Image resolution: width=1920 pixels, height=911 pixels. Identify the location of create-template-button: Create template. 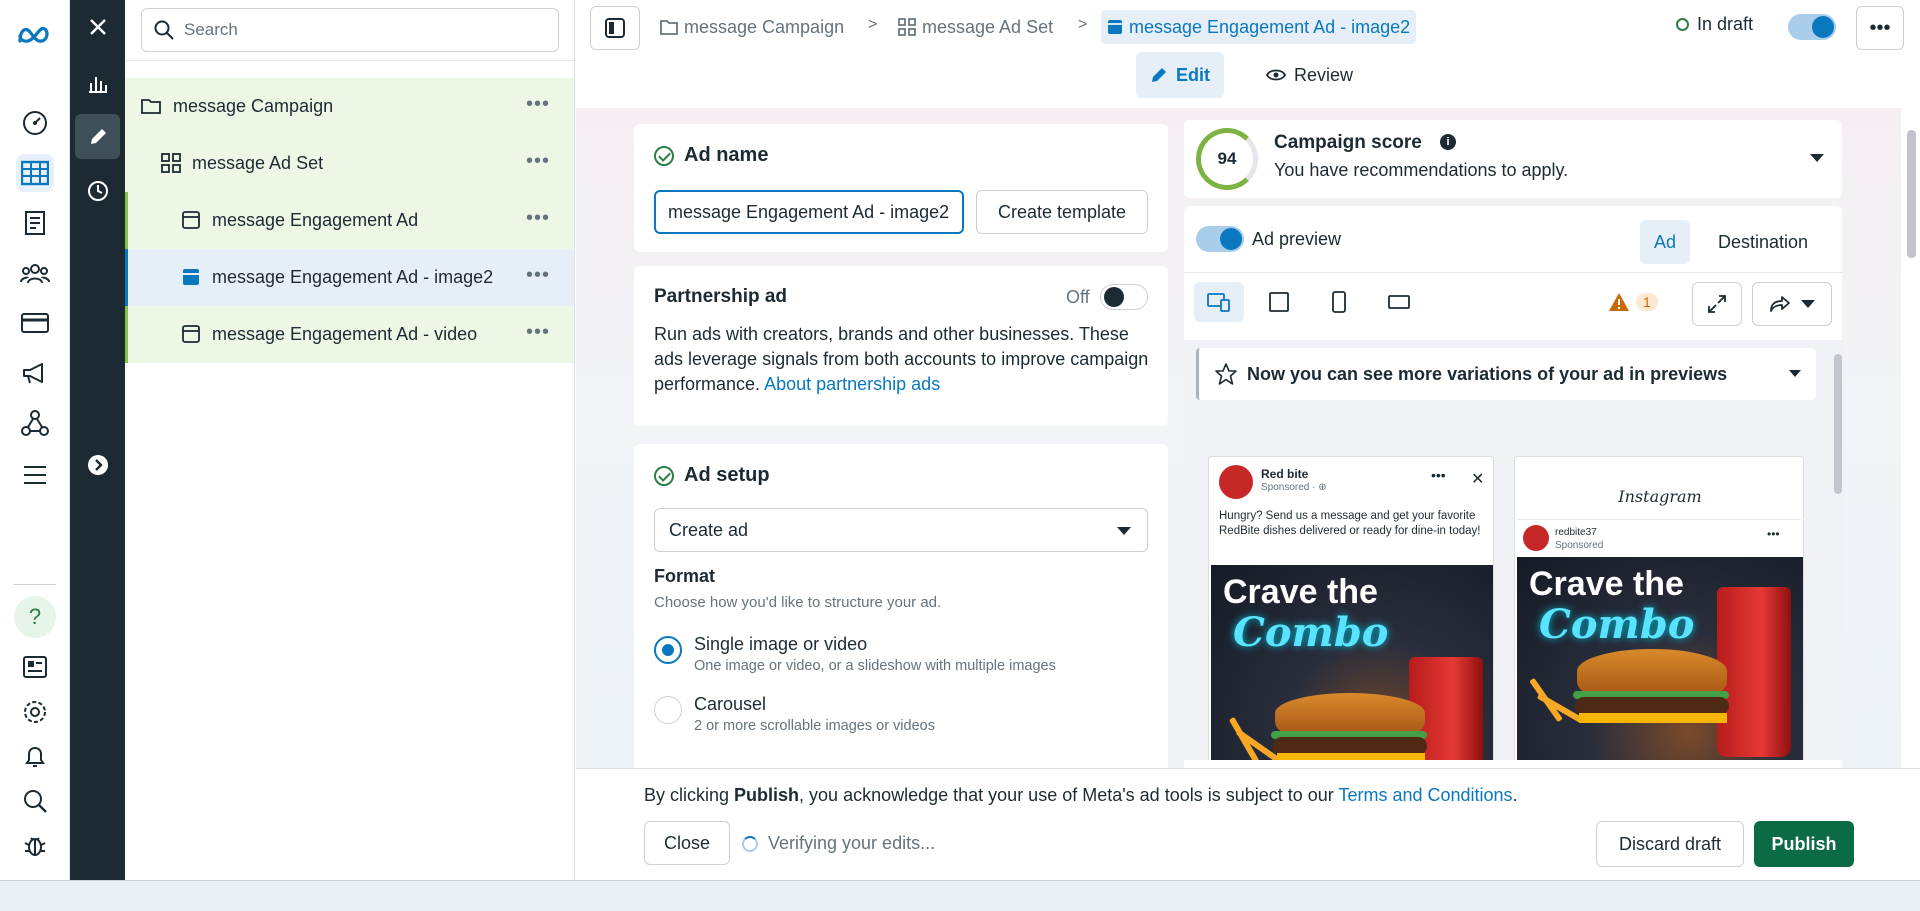
(1062, 212).